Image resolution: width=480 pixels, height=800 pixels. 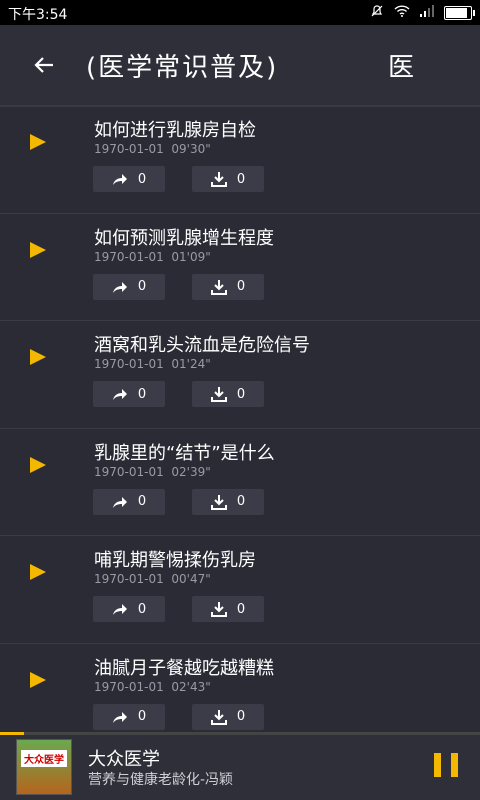 What do you see at coordinates (161, 780) in the screenshot?
I see `player-subtitle: 营养与健康老龄化-冯颖` at bounding box center [161, 780].